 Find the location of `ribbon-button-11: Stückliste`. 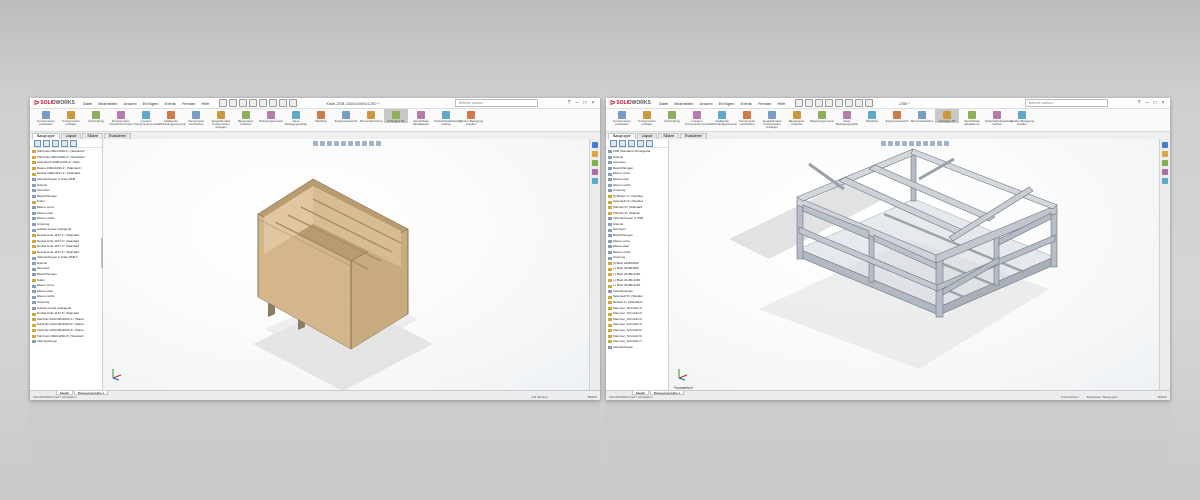

ribbon-button-11: Stückliste is located at coordinates (321, 116).